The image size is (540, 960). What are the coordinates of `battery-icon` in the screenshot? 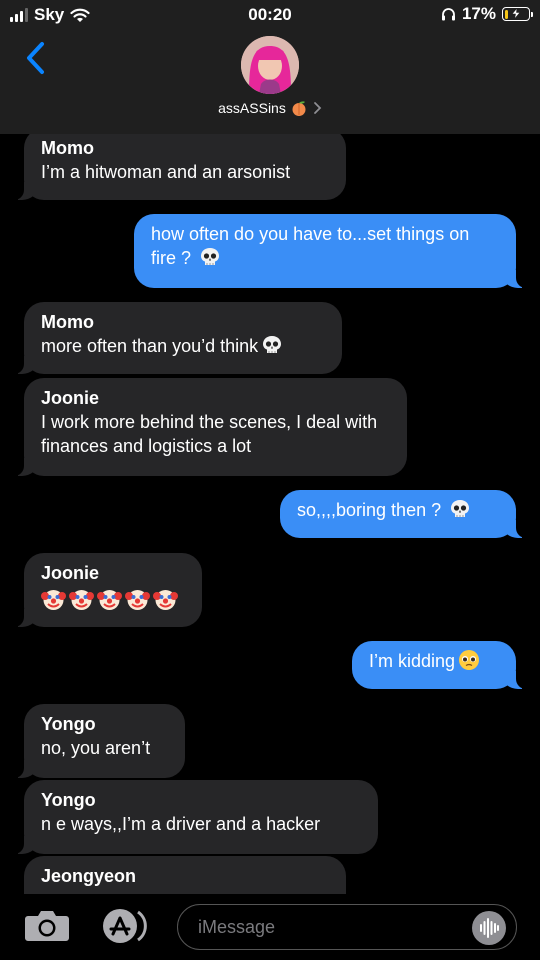 It's located at (517, 14).